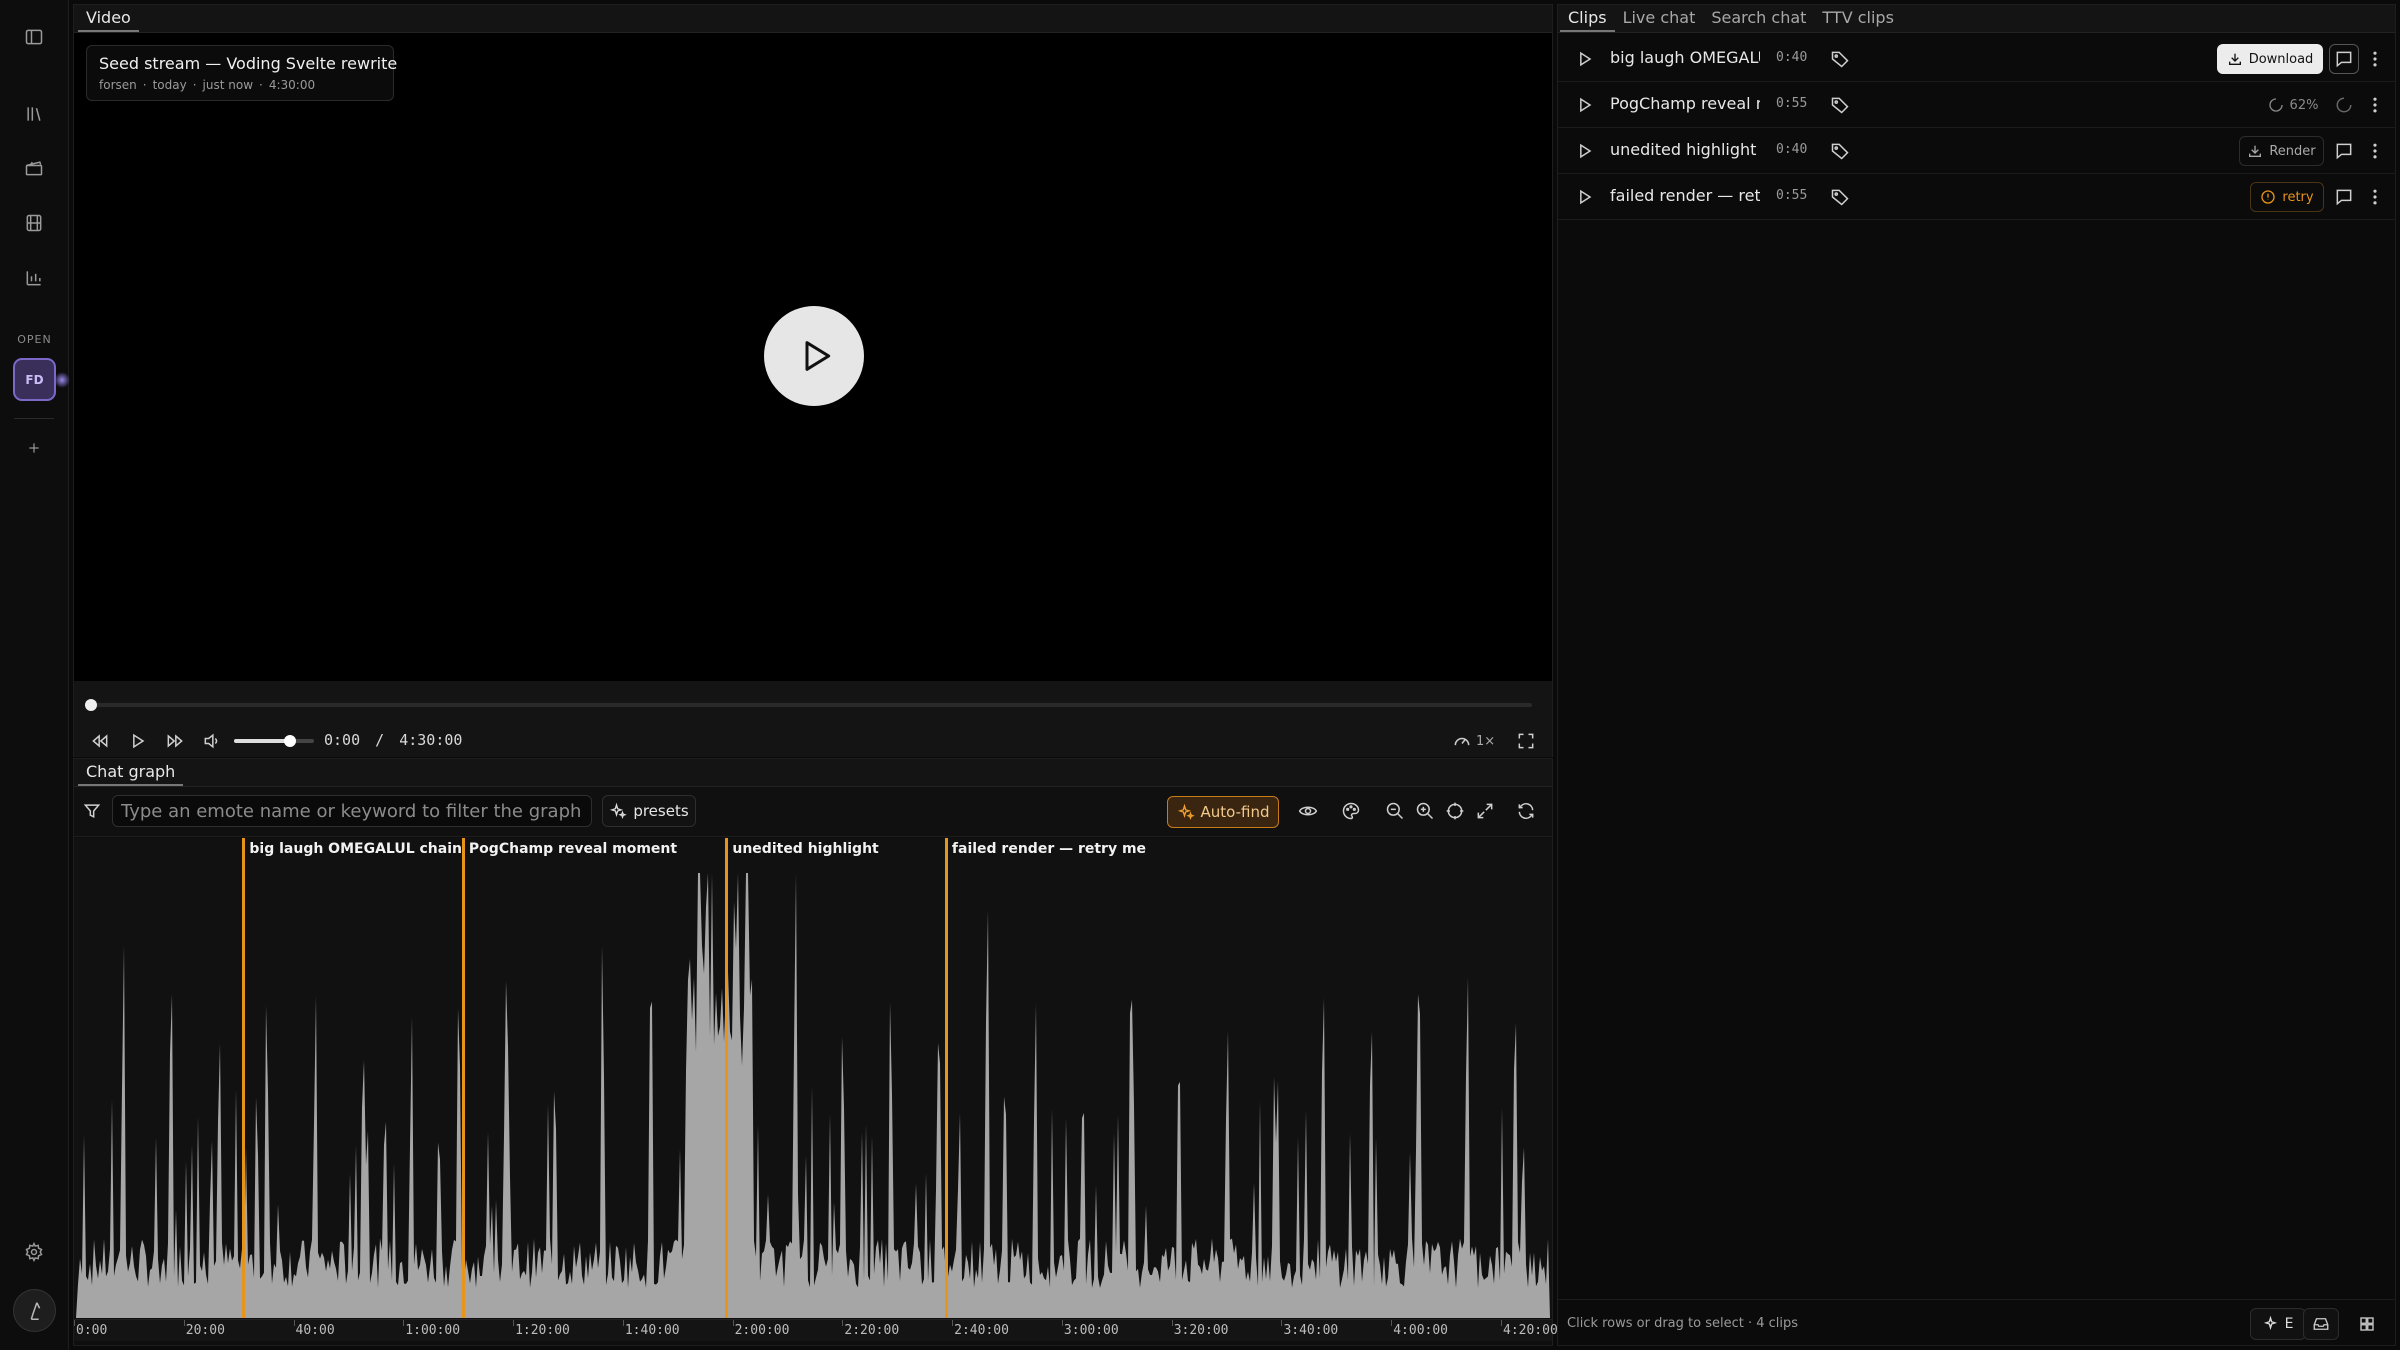 The image size is (2400, 1350). I want to click on tab-video: Video, so click(108, 20).